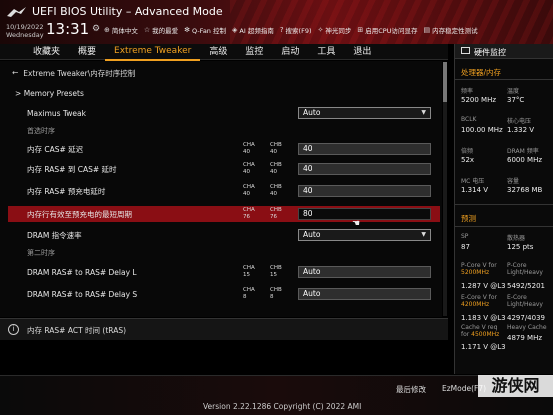 The height and width of the screenshot is (415, 553). I want to click on chb-readout: CHB 40, so click(276, 190).